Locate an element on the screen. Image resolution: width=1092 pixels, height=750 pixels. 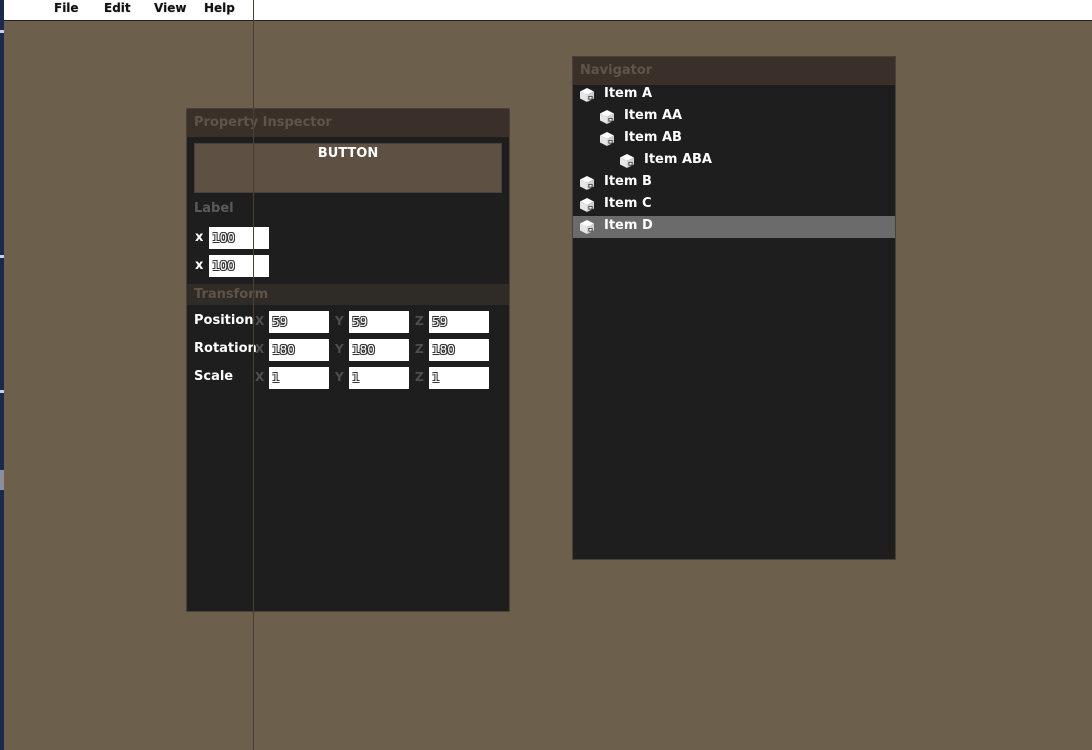
position-label: Position is located at coordinates (224, 320).